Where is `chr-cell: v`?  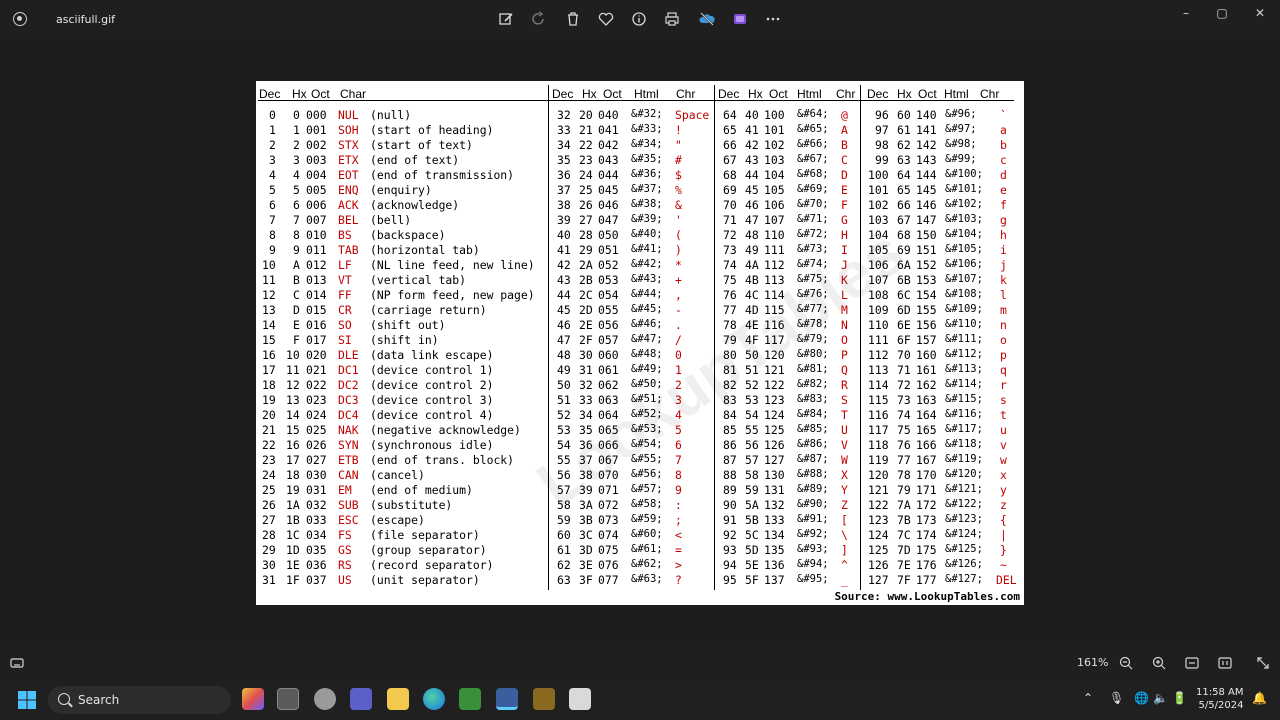
chr-cell: v is located at coordinates (1003, 445).